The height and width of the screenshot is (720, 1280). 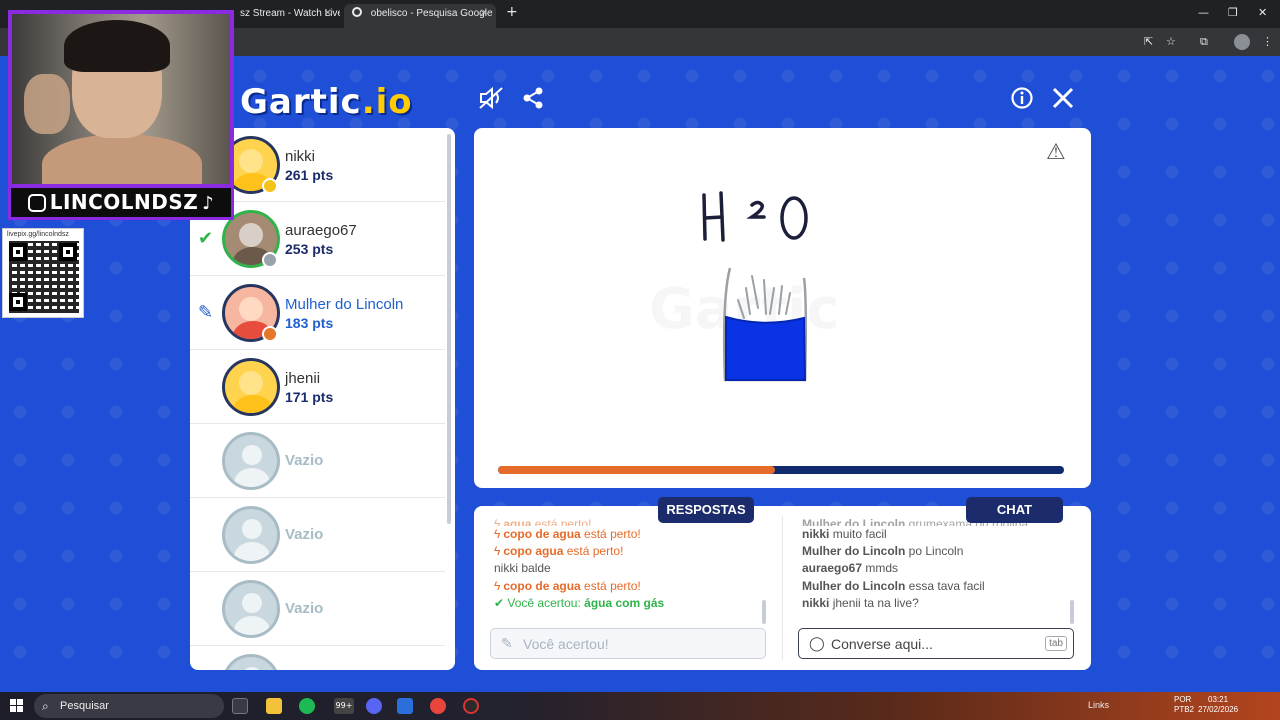 I want to click on gartic-logo: Gartic.io, so click(x=326, y=102).